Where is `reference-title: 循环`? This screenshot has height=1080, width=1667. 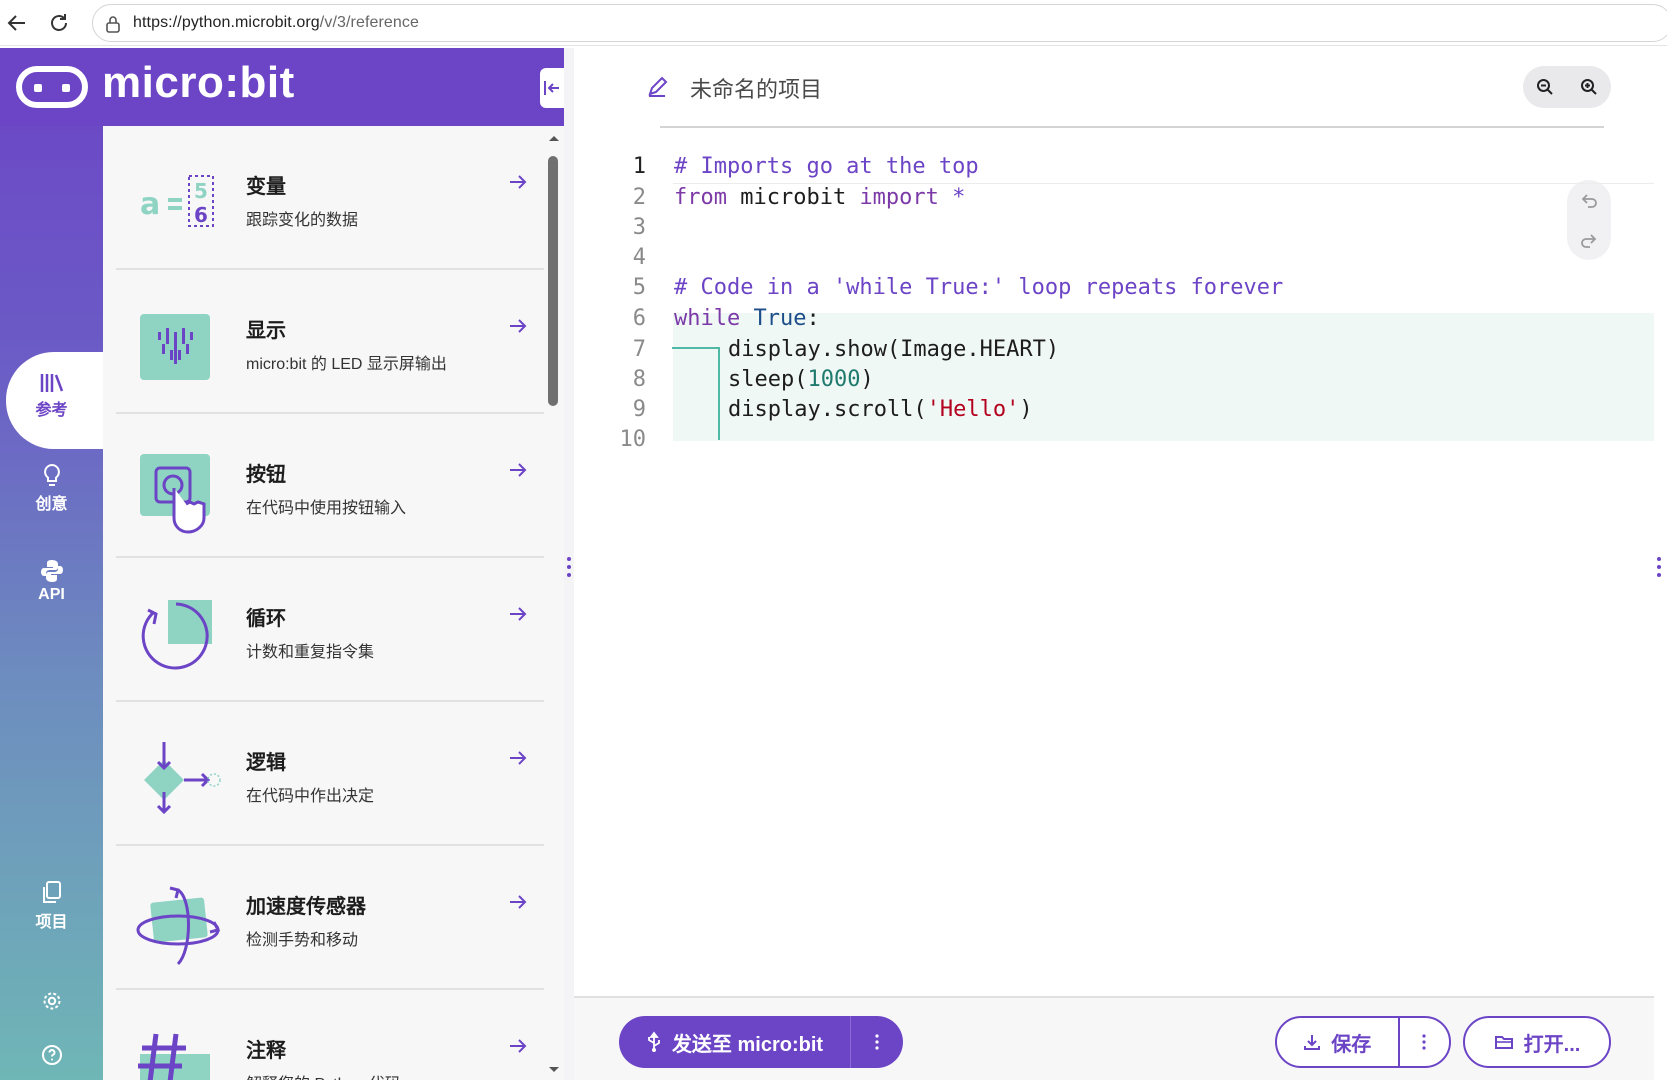 reference-title: 循环 is located at coordinates (266, 619).